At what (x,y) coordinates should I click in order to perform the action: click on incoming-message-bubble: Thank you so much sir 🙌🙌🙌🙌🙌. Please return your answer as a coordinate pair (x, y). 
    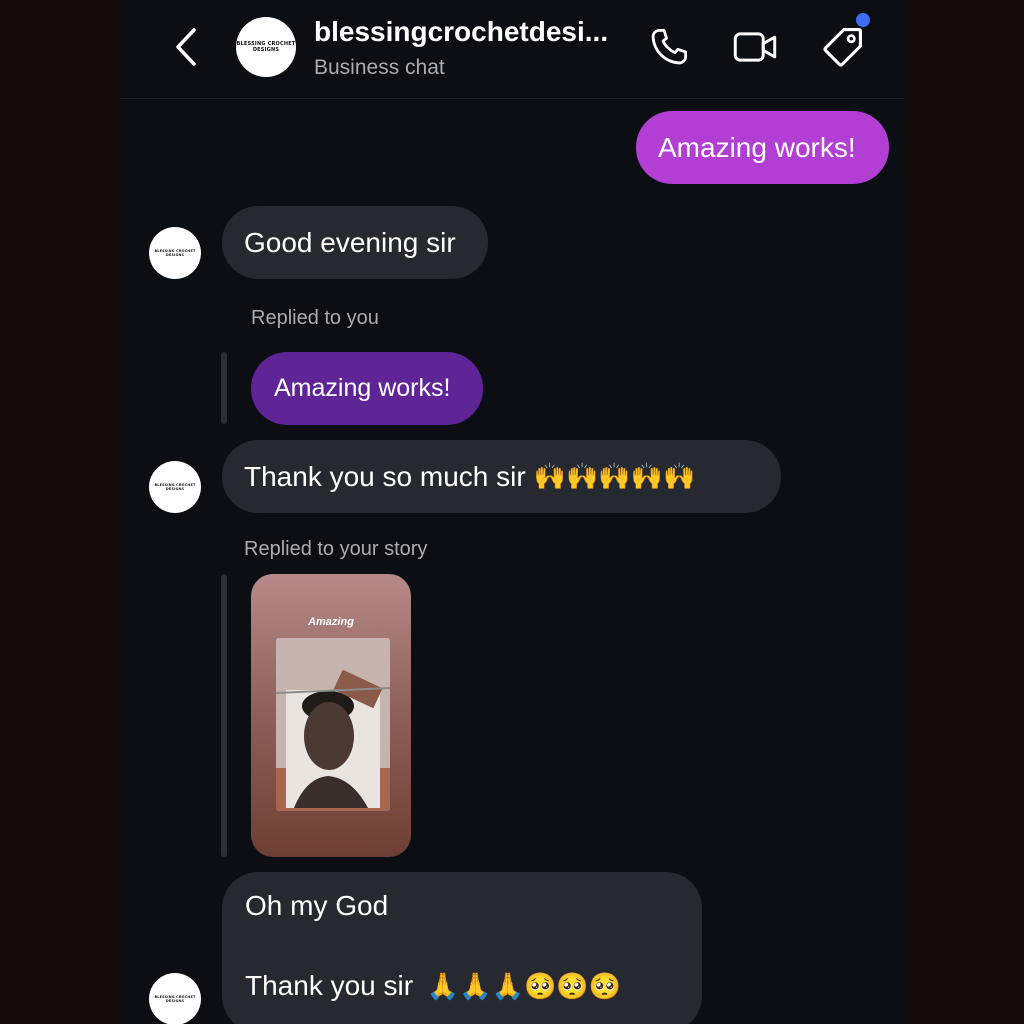
    Looking at the image, I should click on (501, 476).